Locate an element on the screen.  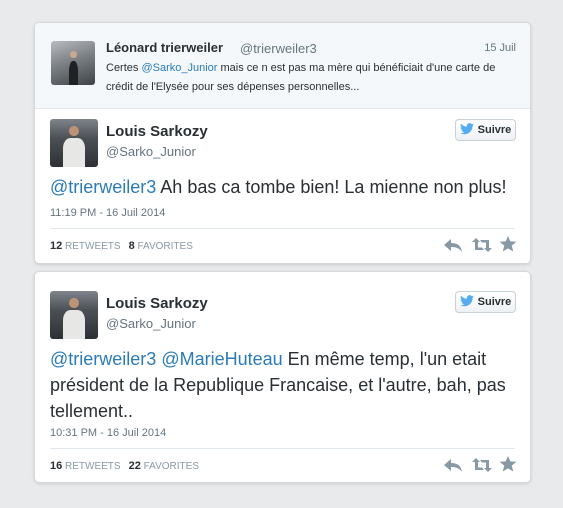
tweet-timestamp: 10:31 PM - 16 Juil 2014 is located at coordinates (108, 433).